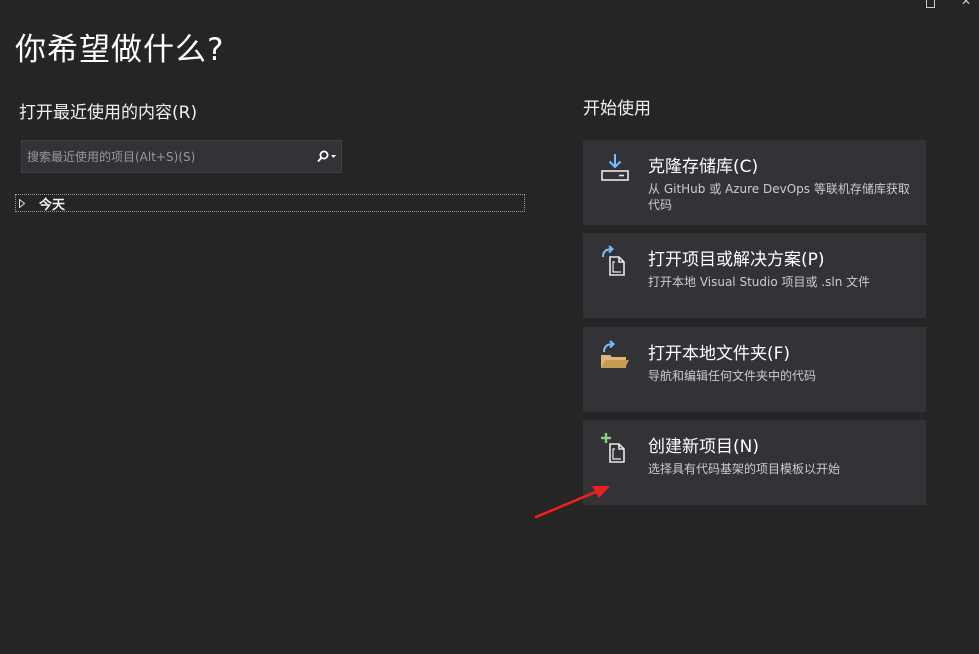 This screenshot has height=654, width=979. Describe the element at coordinates (615, 167) in the screenshot. I see `clone-download-icon` at that location.